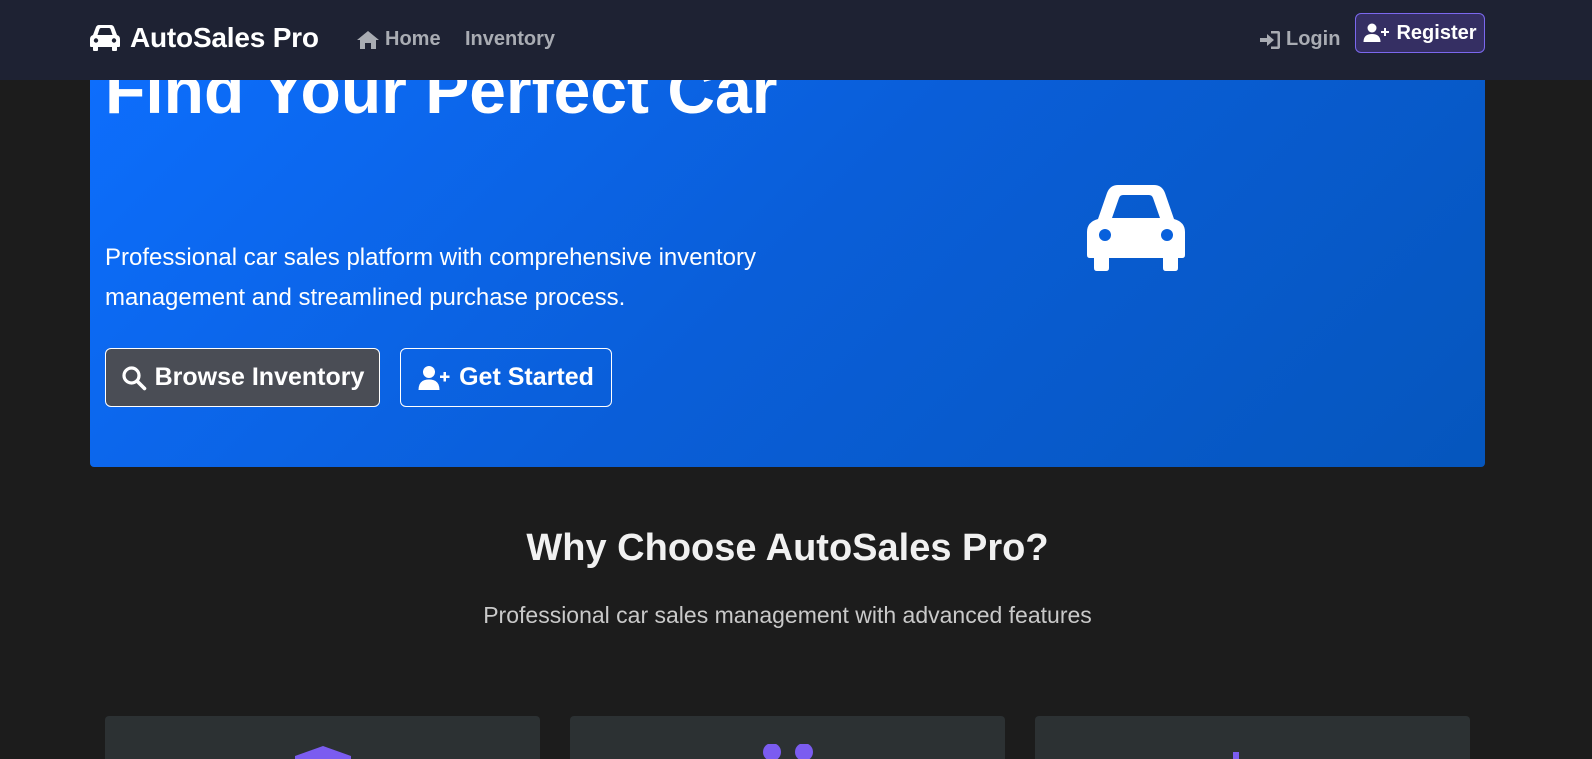  What do you see at coordinates (1583, 379) in the screenshot?
I see `page-scrollbar` at bounding box center [1583, 379].